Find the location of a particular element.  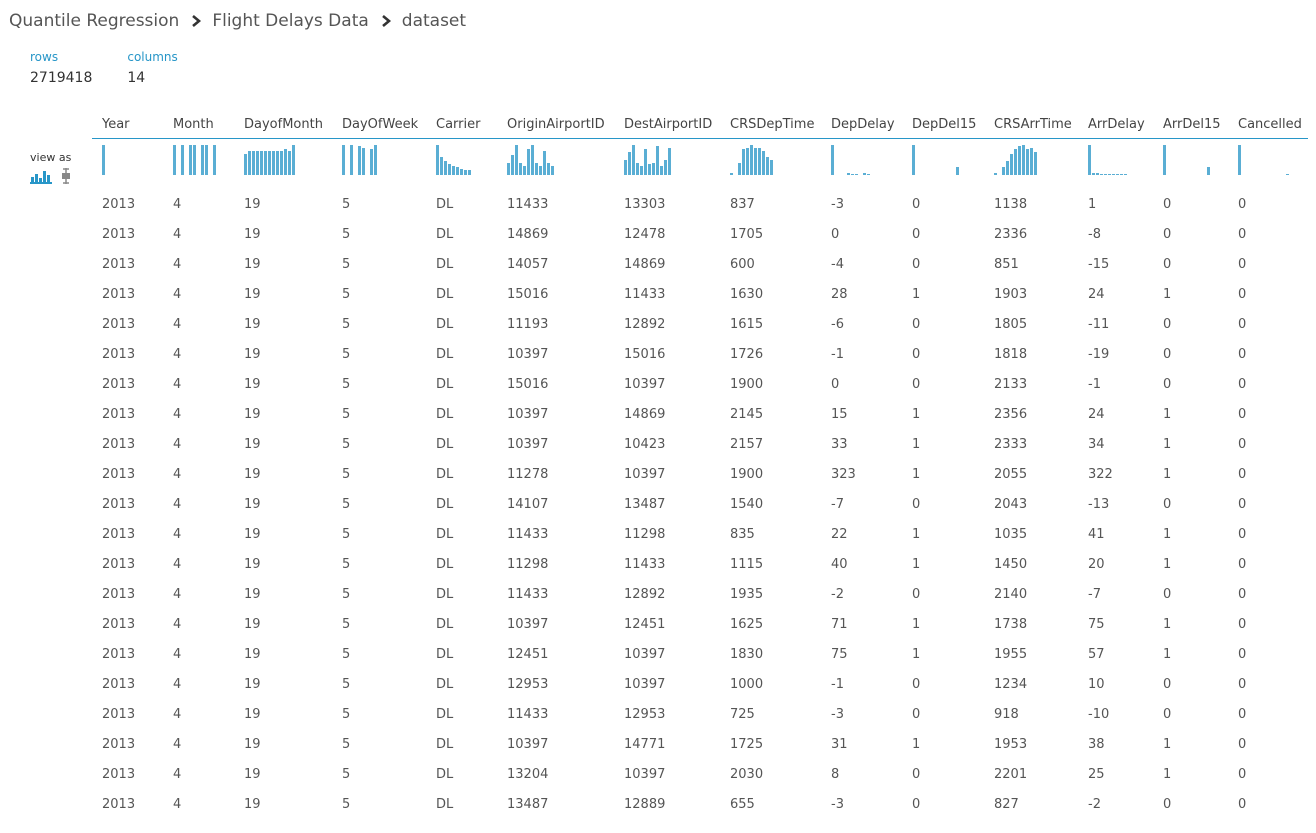

view-as-label: view as is located at coordinates (51, 157).